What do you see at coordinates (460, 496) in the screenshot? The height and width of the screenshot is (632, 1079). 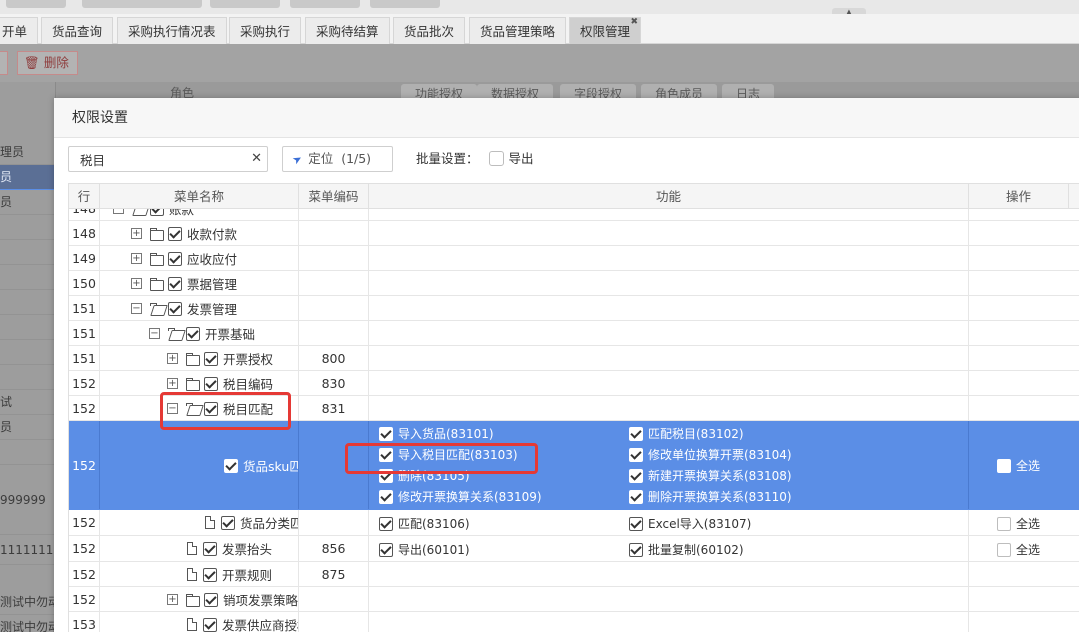 I see `function-item: 修改开票换算关系(83109)` at bounding box center [460, 496].